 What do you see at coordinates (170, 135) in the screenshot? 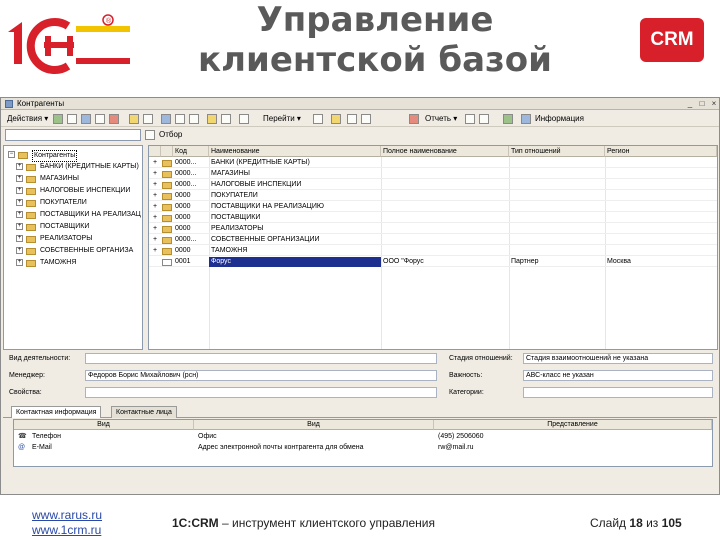
I see `filter-button: Отбор` at bounding box center [170, 135].